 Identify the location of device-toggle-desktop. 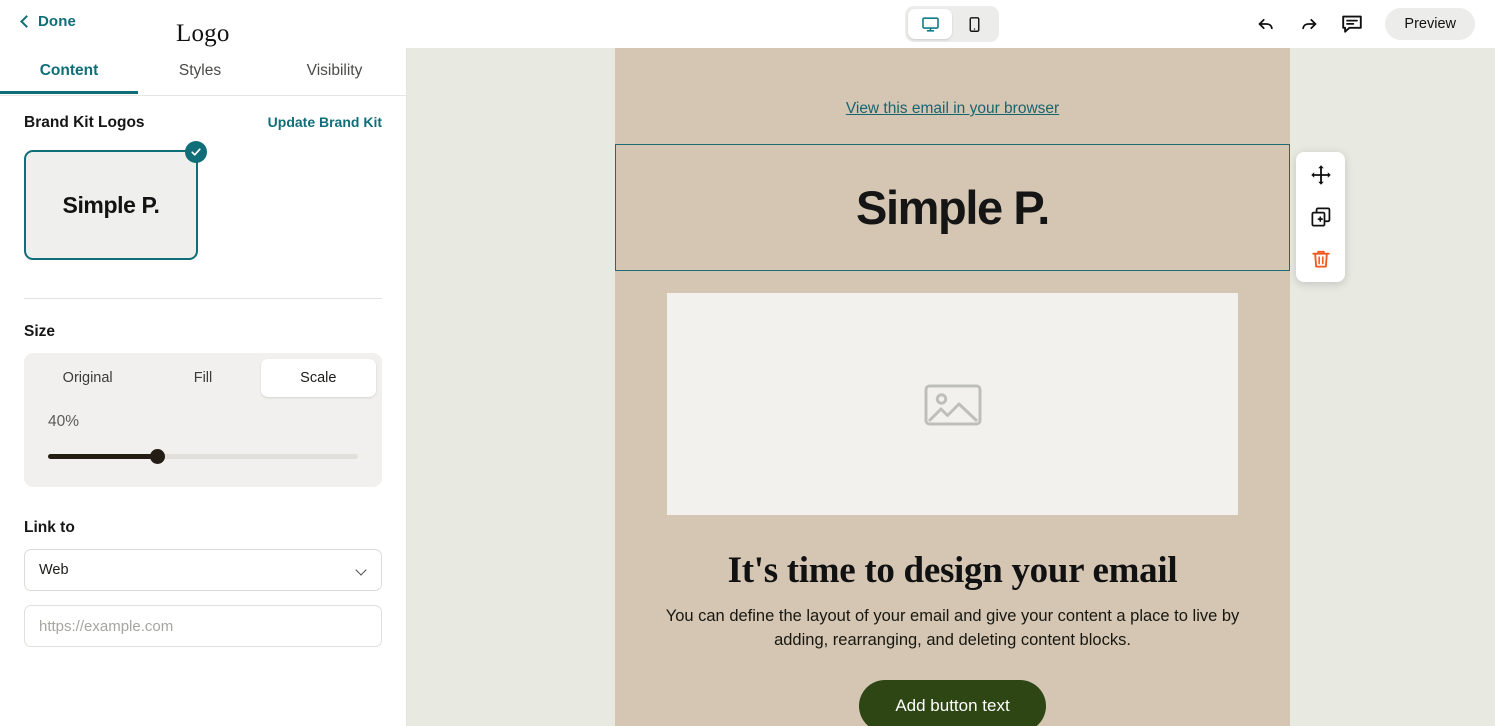
(930, 24).